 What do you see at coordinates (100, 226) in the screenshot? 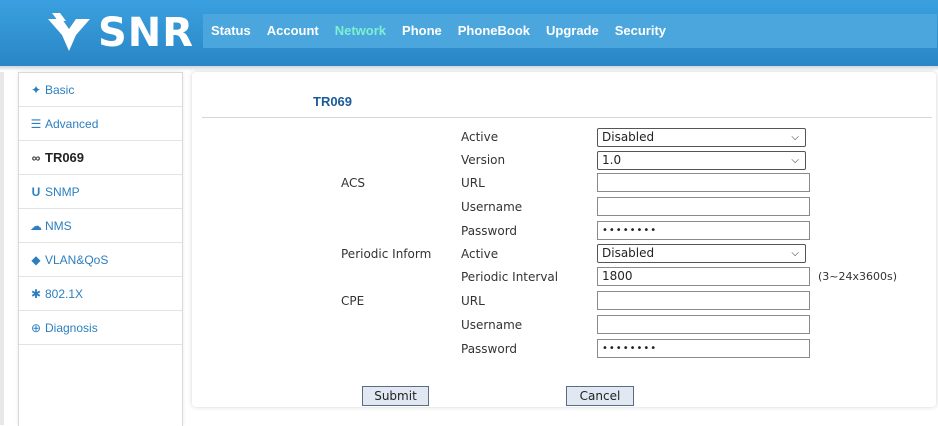
I see `sidebar-item-nms: ☁ NMS` at bounding box center [100, 226].